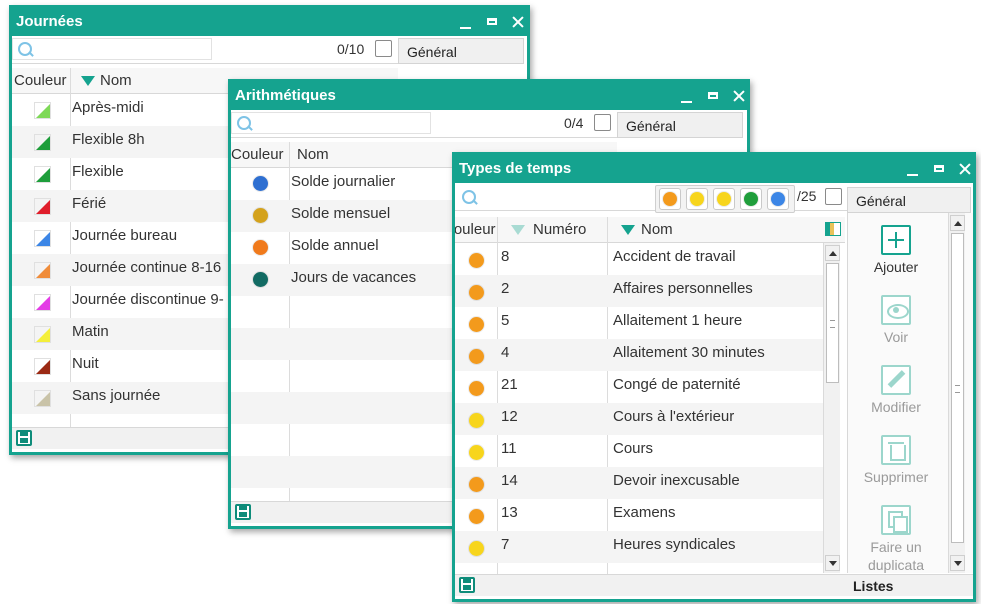 This screenshot has width=981, height=604. What do you see at coordinates (85, 363) in the screenshot?
I see `item-name: Nuit` at bounding box center [85, 363].